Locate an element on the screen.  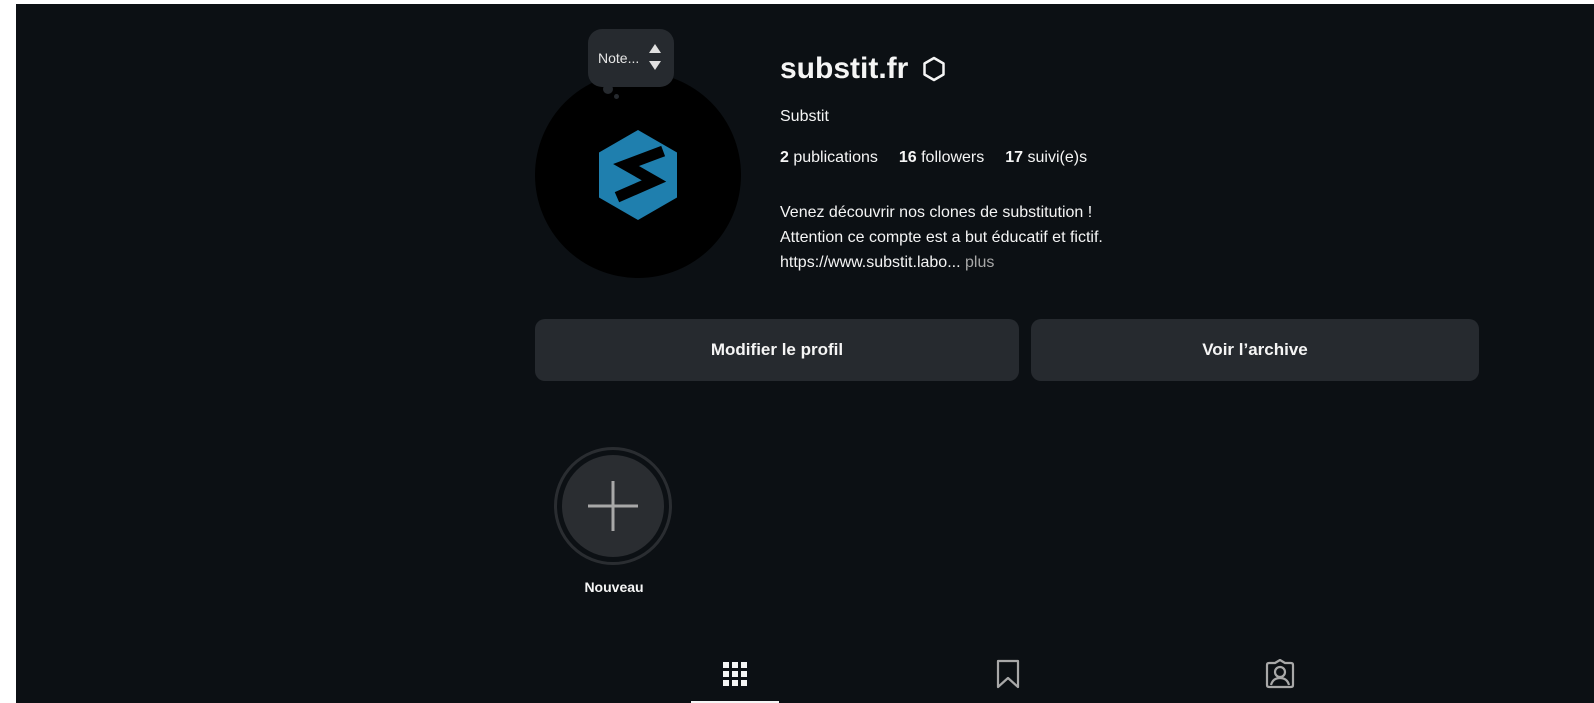
stepper-arrows-icon is located at coordinates (655, 57).